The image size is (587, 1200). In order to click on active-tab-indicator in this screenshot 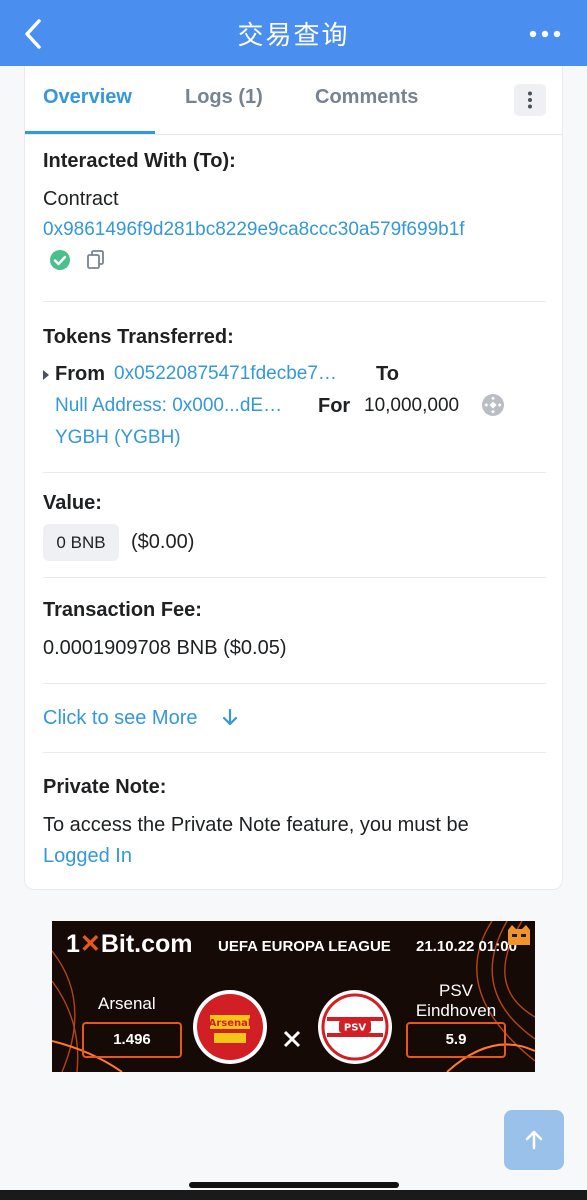, I will do `click(90, 132)`.